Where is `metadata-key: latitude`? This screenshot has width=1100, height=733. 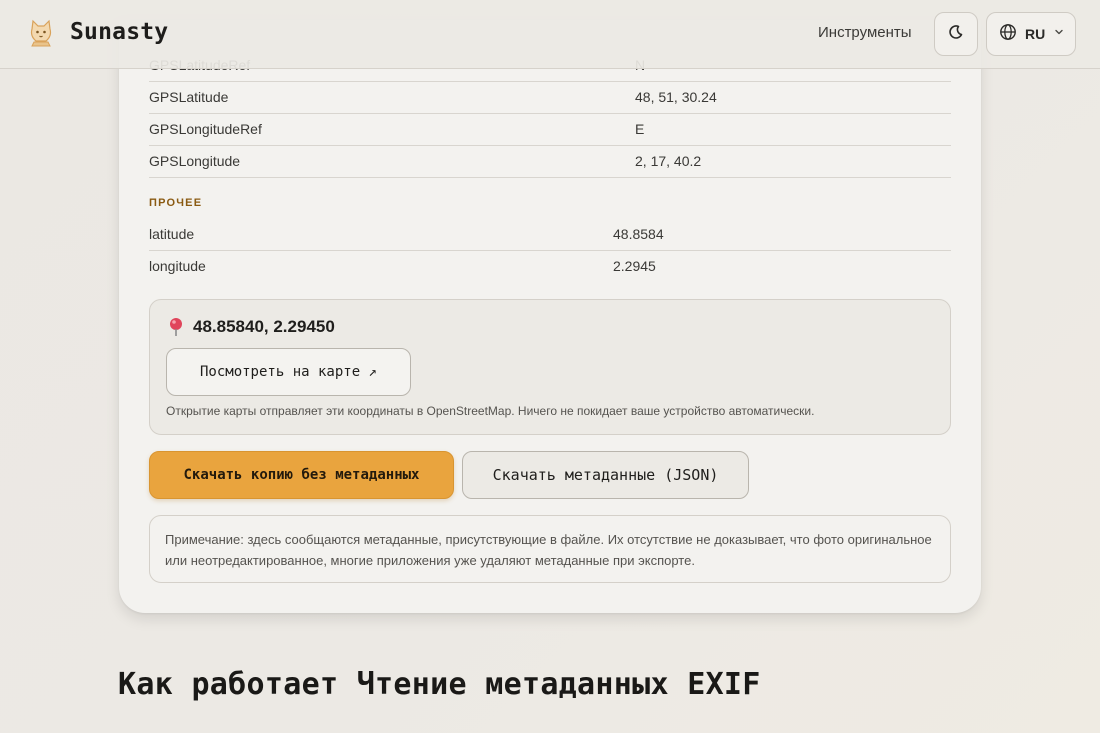
metadata-key: latitude is located at coordinates (172, 234).